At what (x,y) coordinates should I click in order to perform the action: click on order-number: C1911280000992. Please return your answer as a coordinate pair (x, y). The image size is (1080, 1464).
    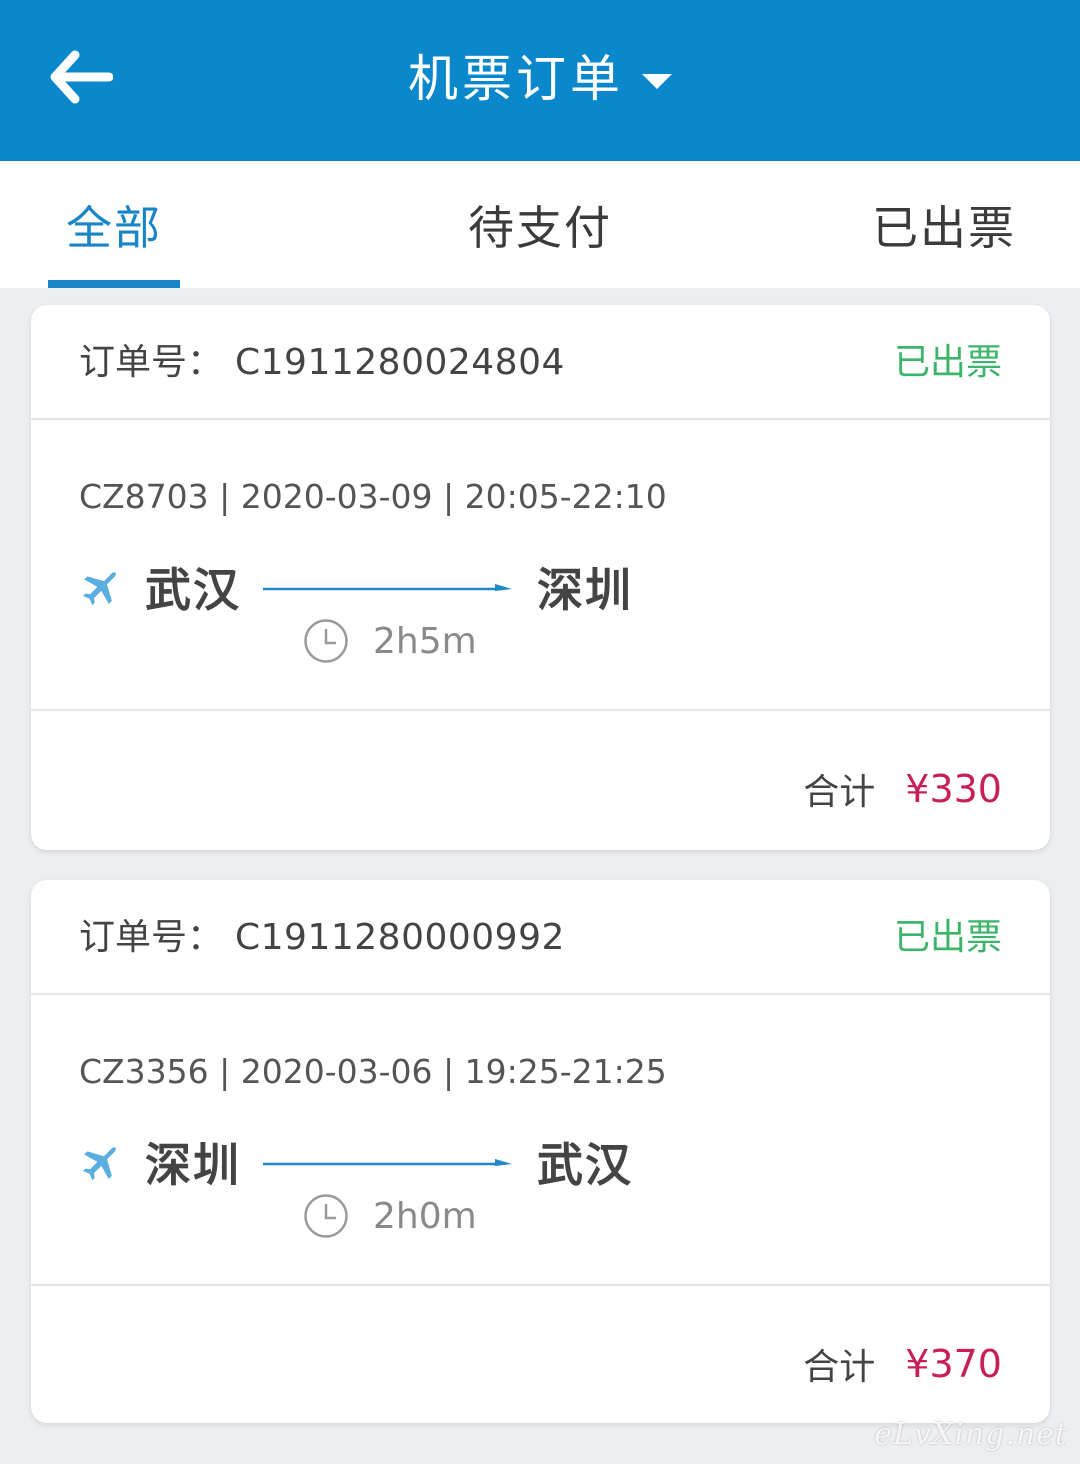
    Looking at the image, I should click on (400, 937).